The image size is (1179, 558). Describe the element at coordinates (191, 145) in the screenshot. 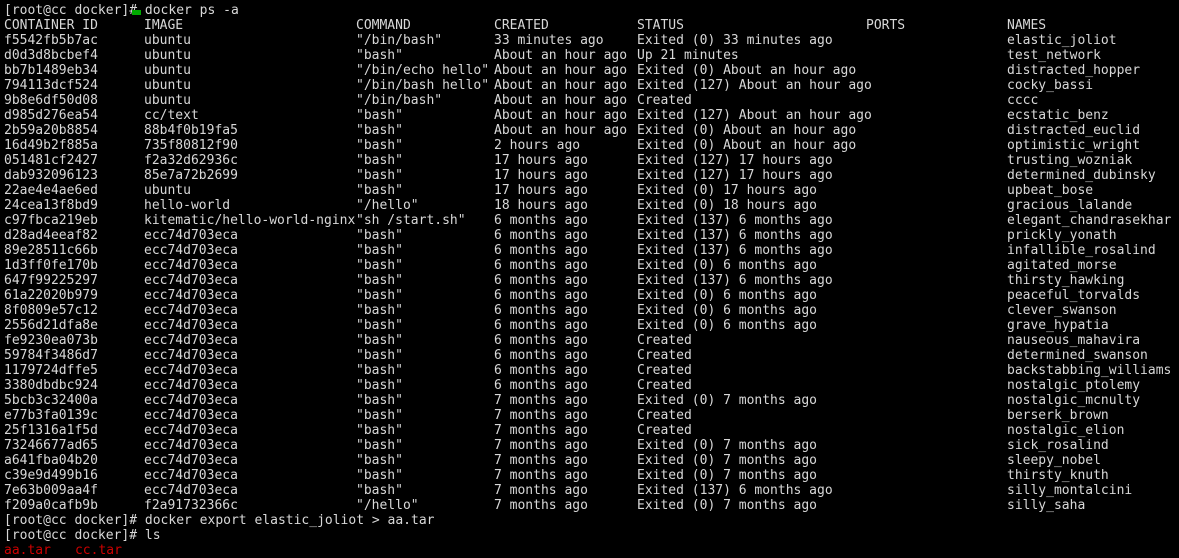

I see `cell-image: 735f80812f90` at that location.